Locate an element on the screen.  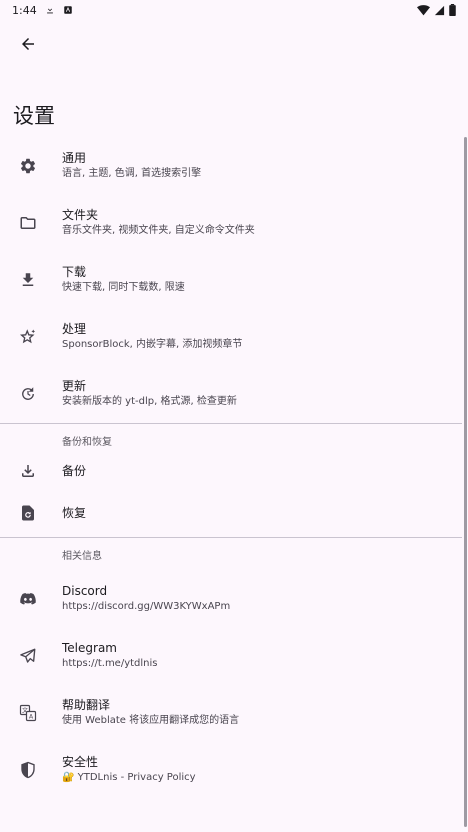
folder-icon is located at coordinates (28, 223).